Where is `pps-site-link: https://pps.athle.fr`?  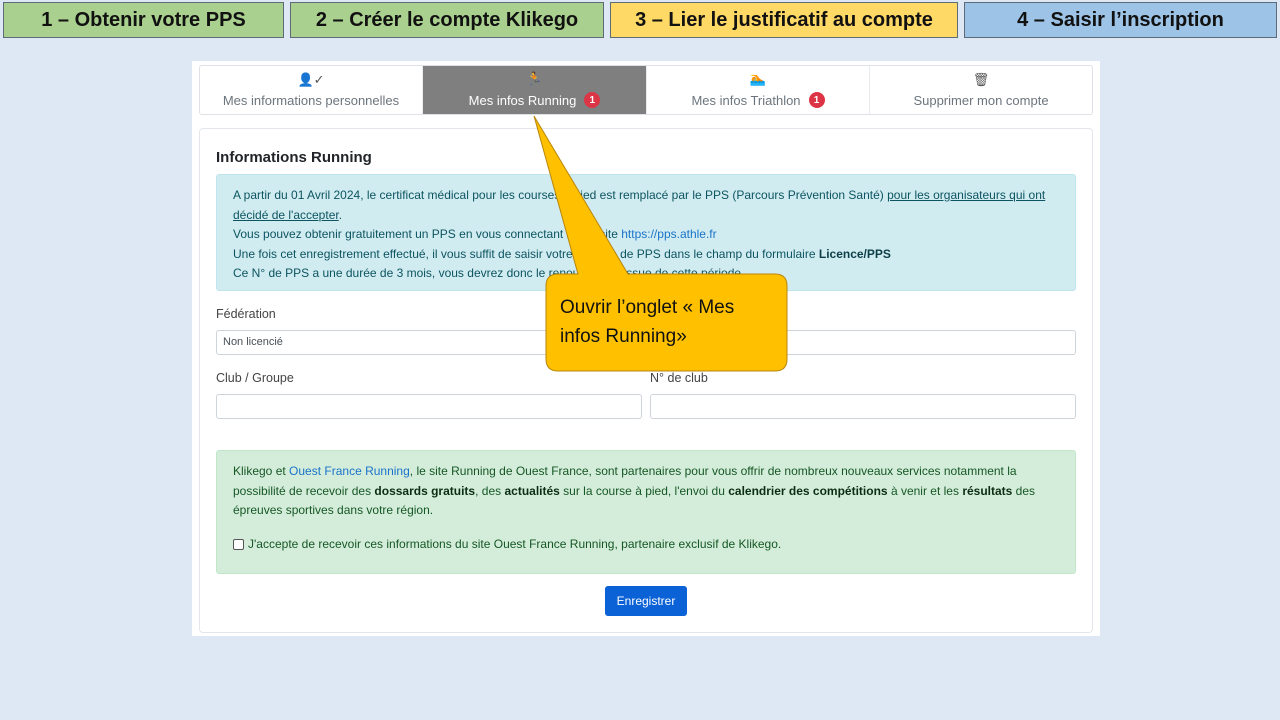
pps-site-link: https://pps.athle.fr is located at coordinates (668, 234).